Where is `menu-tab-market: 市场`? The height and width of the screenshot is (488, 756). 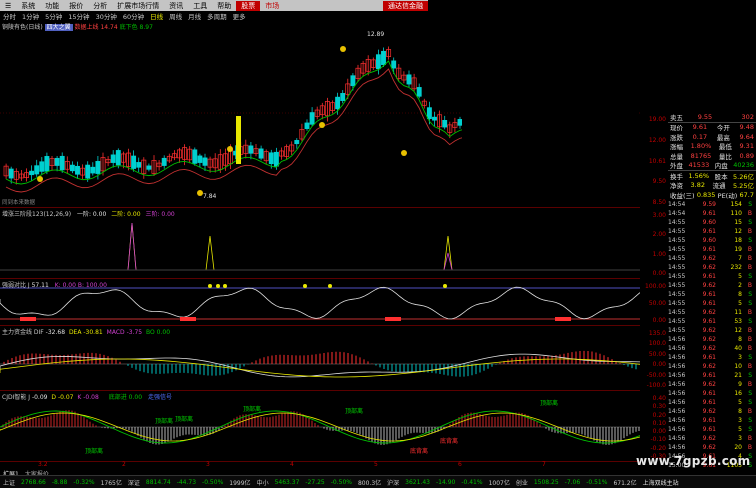 menu-tab-market: 市场 is located at coordinates (272, 6).